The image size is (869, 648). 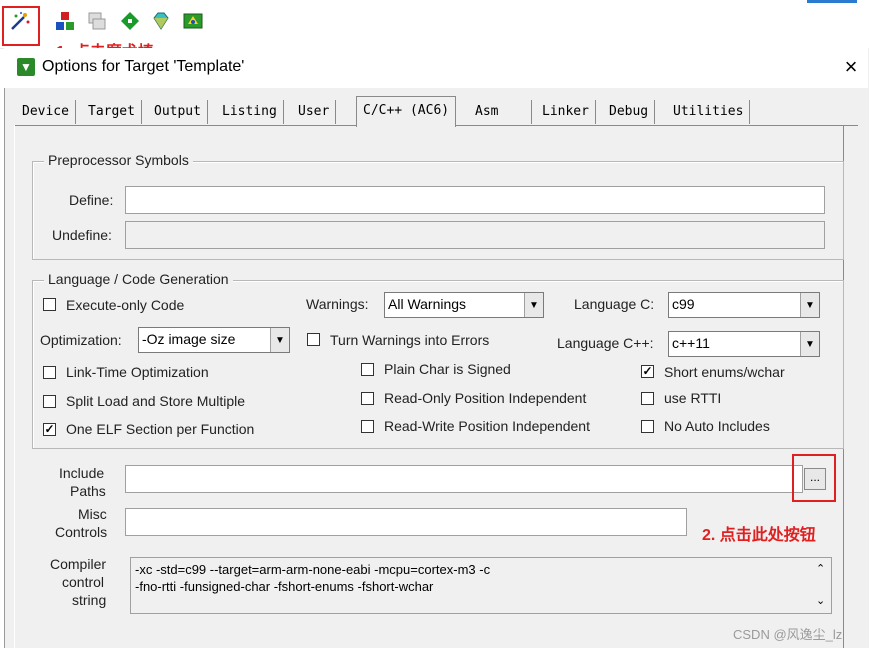 What do you see at coordinates (137, 372) in the screenshot?
I see `link-time-label: Link-Time Optimization` at bounding box center [137, 372].